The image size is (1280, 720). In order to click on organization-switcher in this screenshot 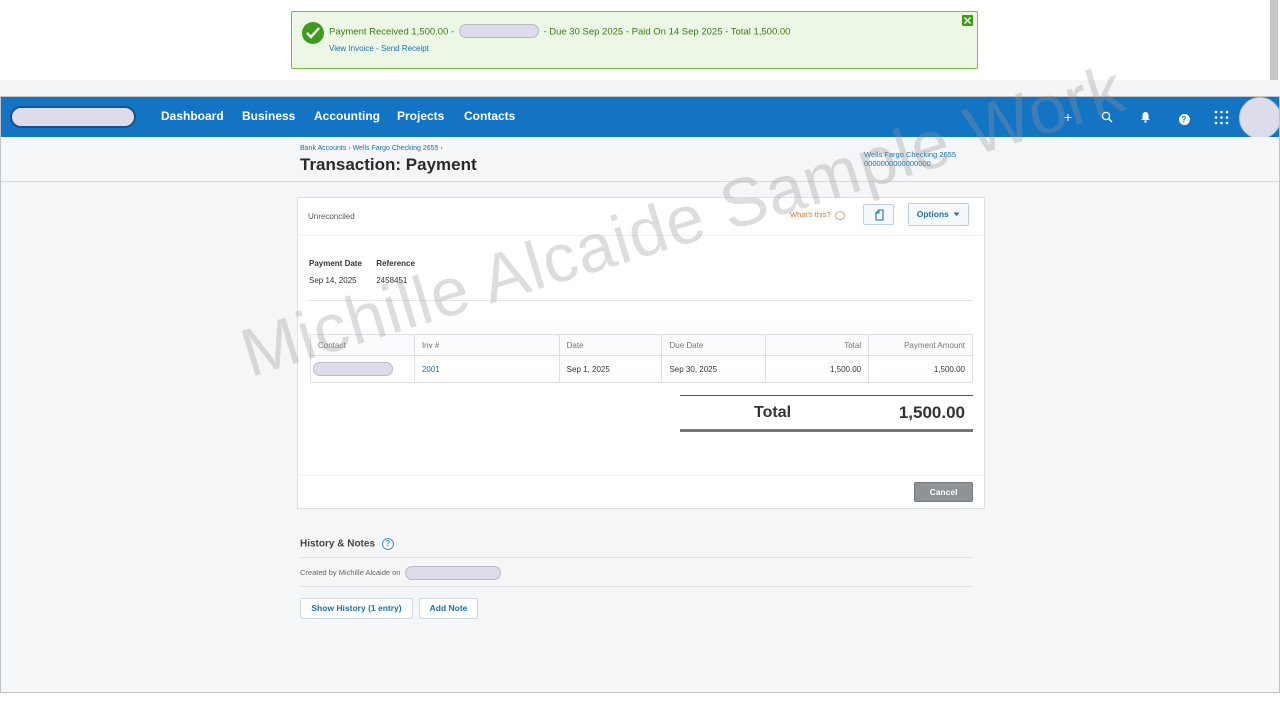, I will do `click(73, 117)`.